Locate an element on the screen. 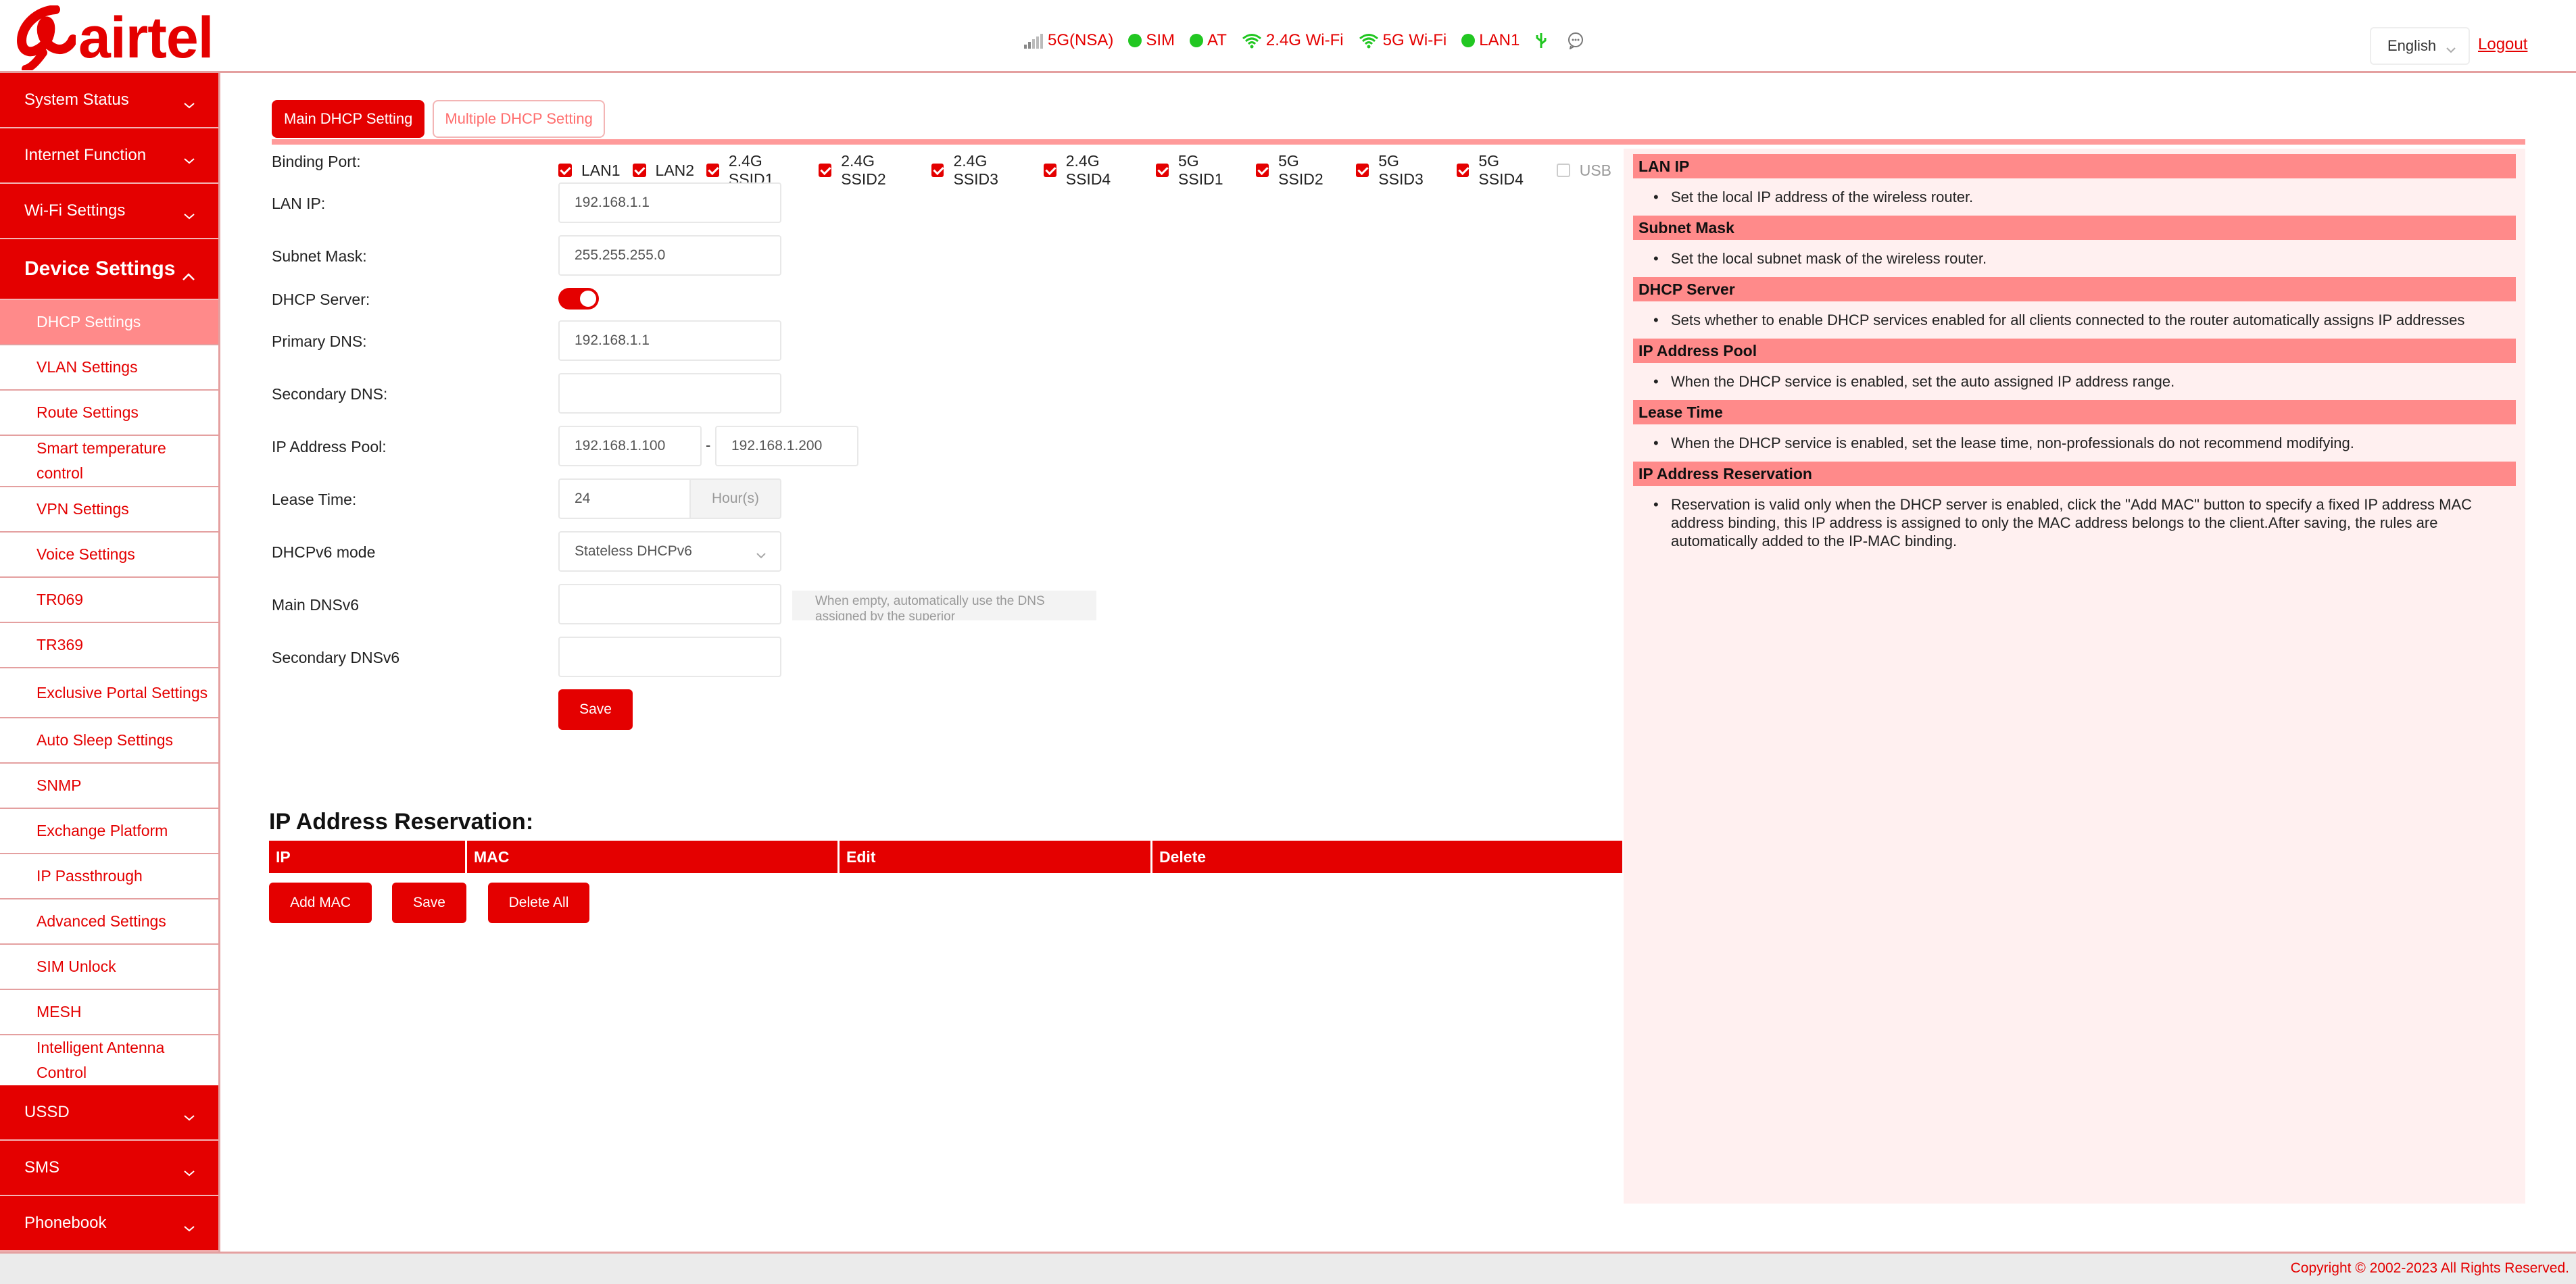 This screenshot has width=2576, height=1284. airtel-wordmark: airtel is located at coordinates (146, 37).